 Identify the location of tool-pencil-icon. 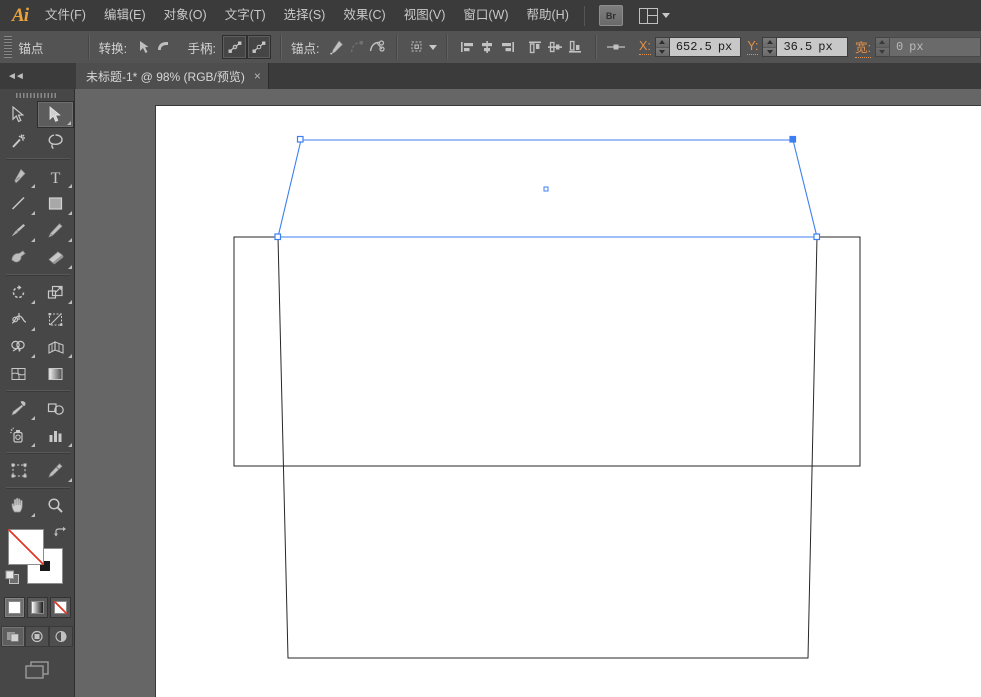
(55, 230).